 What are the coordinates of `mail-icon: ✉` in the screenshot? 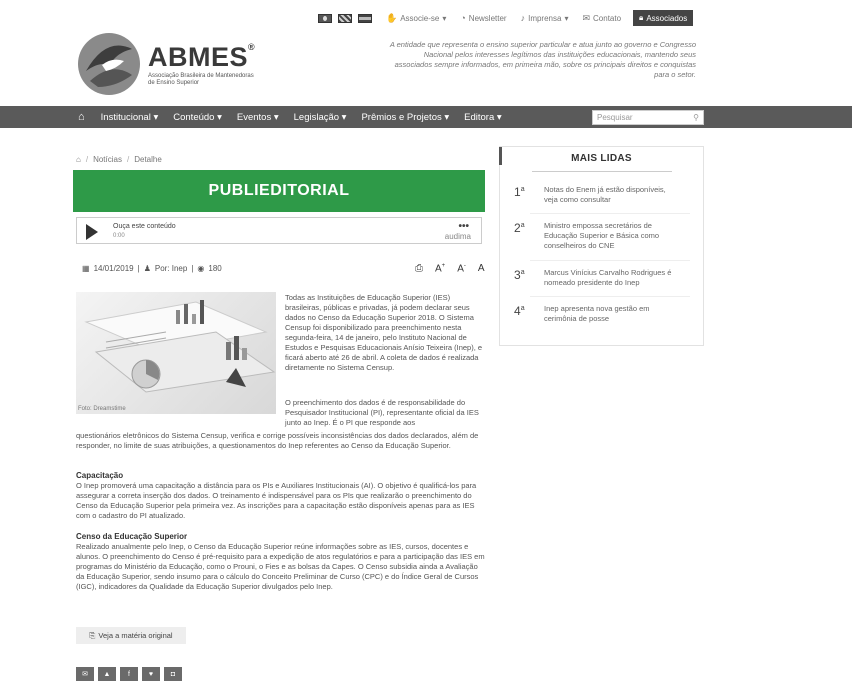 It's located at (586, 17).